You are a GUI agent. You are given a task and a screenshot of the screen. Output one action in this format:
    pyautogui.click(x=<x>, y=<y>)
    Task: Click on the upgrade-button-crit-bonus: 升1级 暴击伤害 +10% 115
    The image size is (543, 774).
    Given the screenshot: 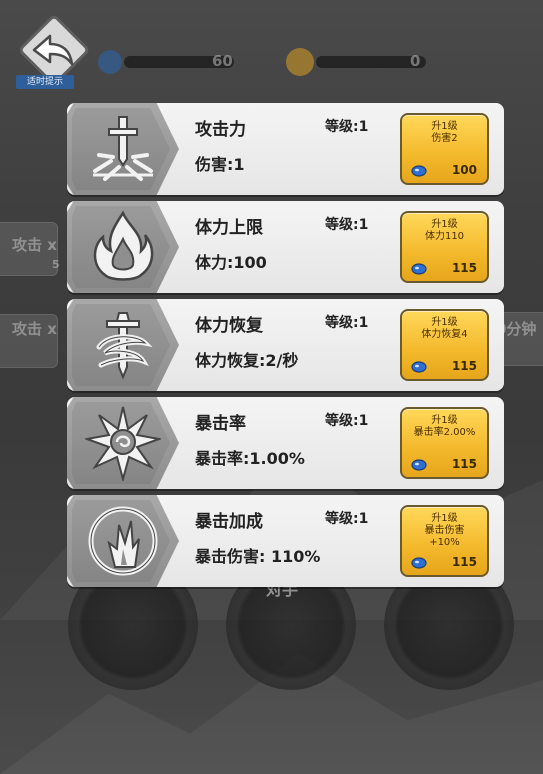 What is the action you would take?
    pyautogui.click(x=444, y=541)
    